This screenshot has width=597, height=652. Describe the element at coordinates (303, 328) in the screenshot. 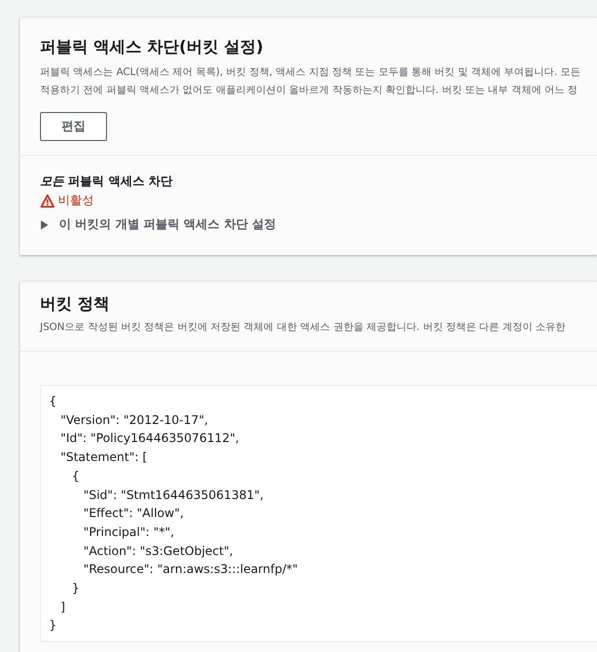

I see `description-text: JSON으로 작성된 버킷 정책은 버킷에 저장된 객체에 대한 액세스 권한을 제공합니다. 버킷 정책은 다른 계정이 소유한` at that location.